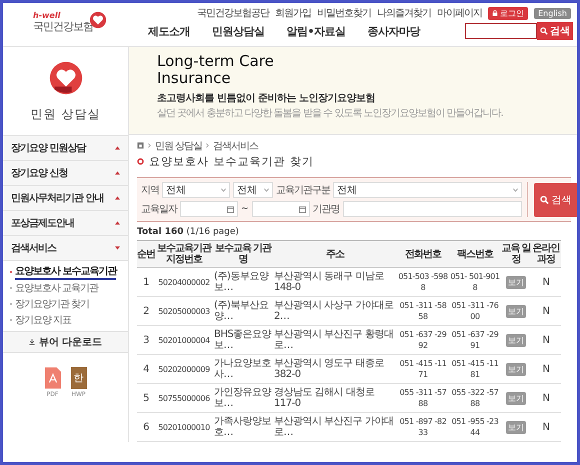  What do you see at coordinates (78, 378) in the screenshot?
I see `hwp-file-icon: 한` at bounding box center [78, 378].